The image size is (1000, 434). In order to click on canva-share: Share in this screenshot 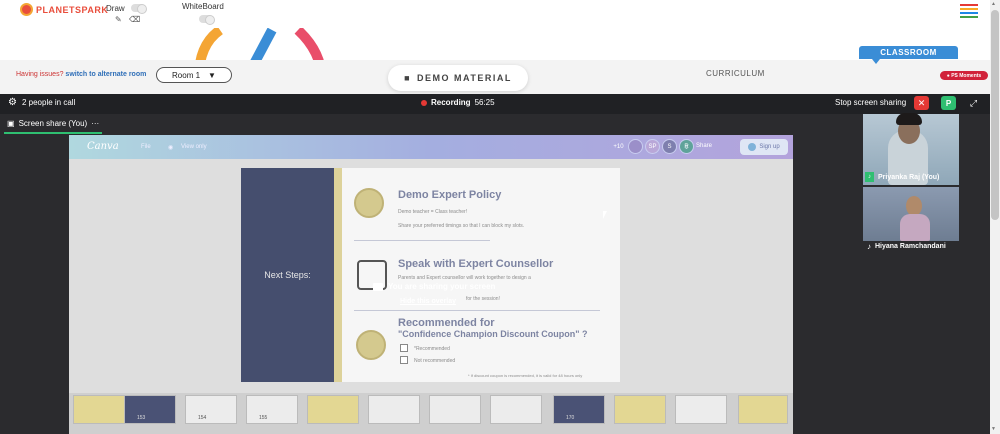, I will do `click(704, 146)`.